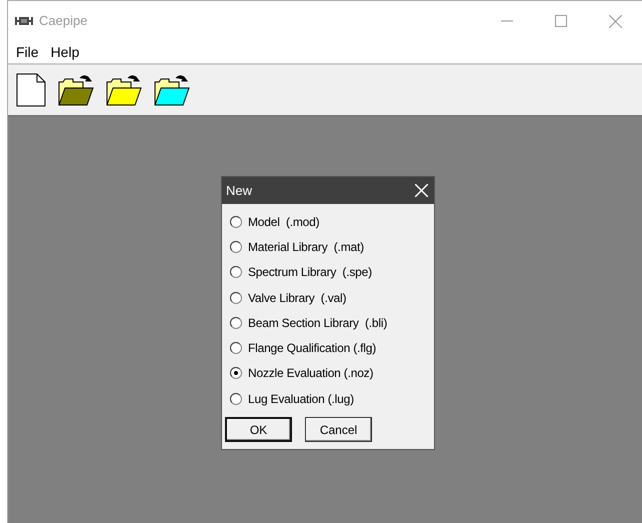  Describe the element at coordinates (24, 21) in the screenshot. I see `app-icon` at that location.